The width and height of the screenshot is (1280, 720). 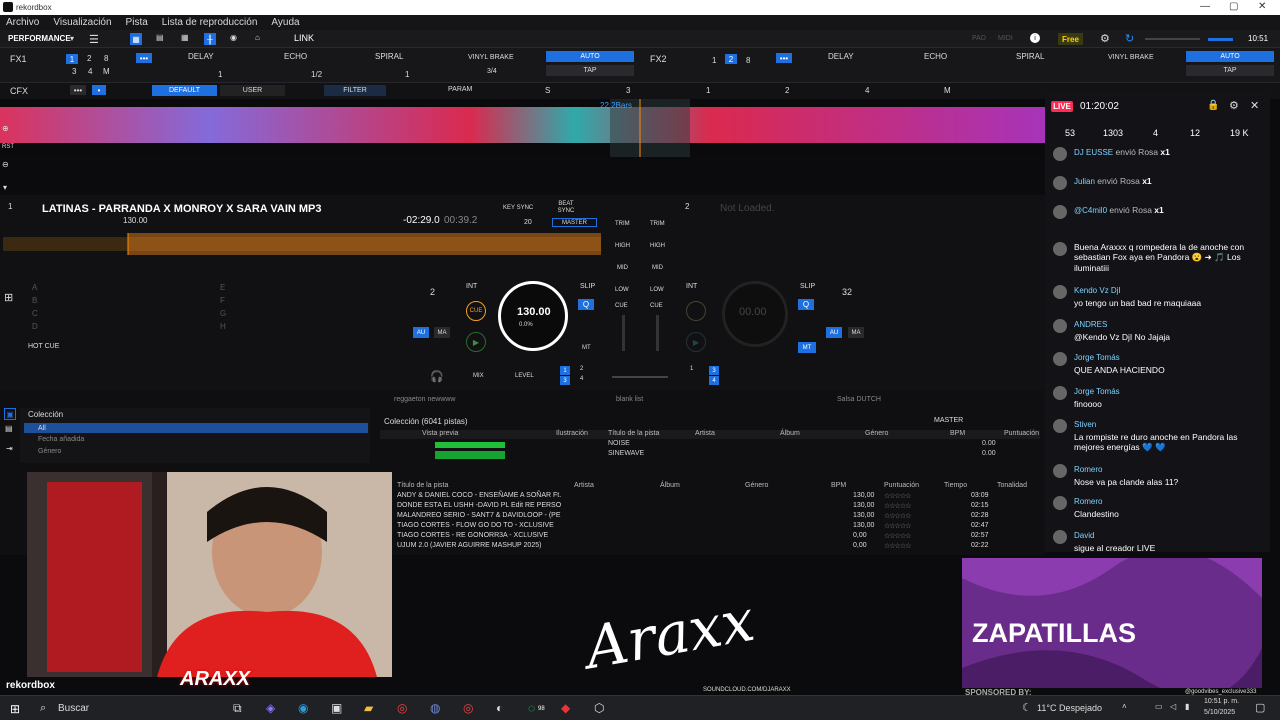 What do you see at coordinates (1213, 105) in the screenshot?
I see `lock-icon: 🔒` at bounding box center [1213, 105].